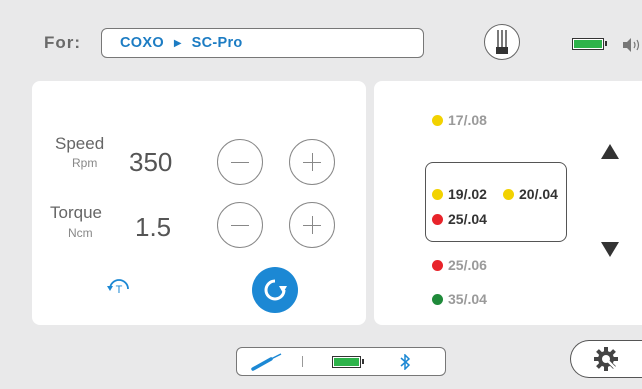 This screenshot has width=642, height=389. I want to click on file-item-current: 25/.04, so click(459, 219).